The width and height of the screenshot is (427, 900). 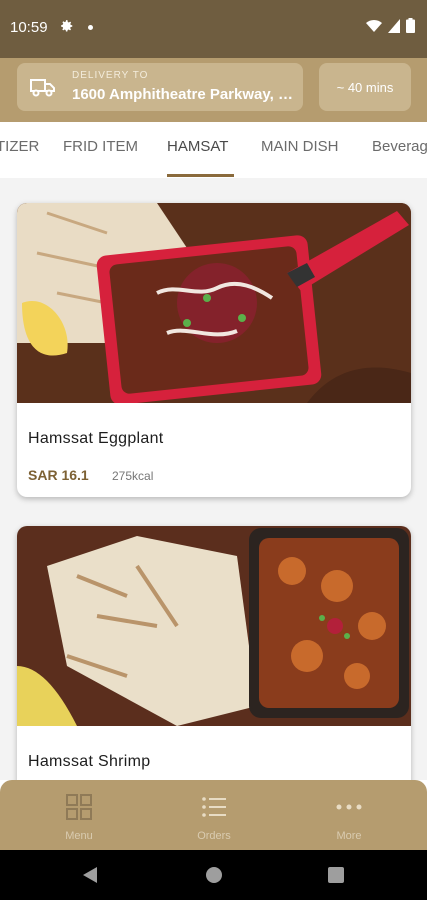 What do you see at coordinates (197, 146) in the screenshot?
I see `tab-hamsat: HAMSAT` at bounding box center [197, 146].